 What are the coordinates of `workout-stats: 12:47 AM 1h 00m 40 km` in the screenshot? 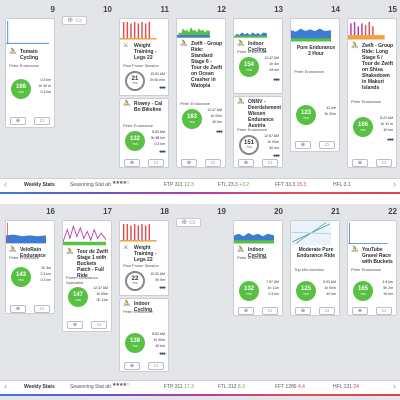 It's located at (214, 116).